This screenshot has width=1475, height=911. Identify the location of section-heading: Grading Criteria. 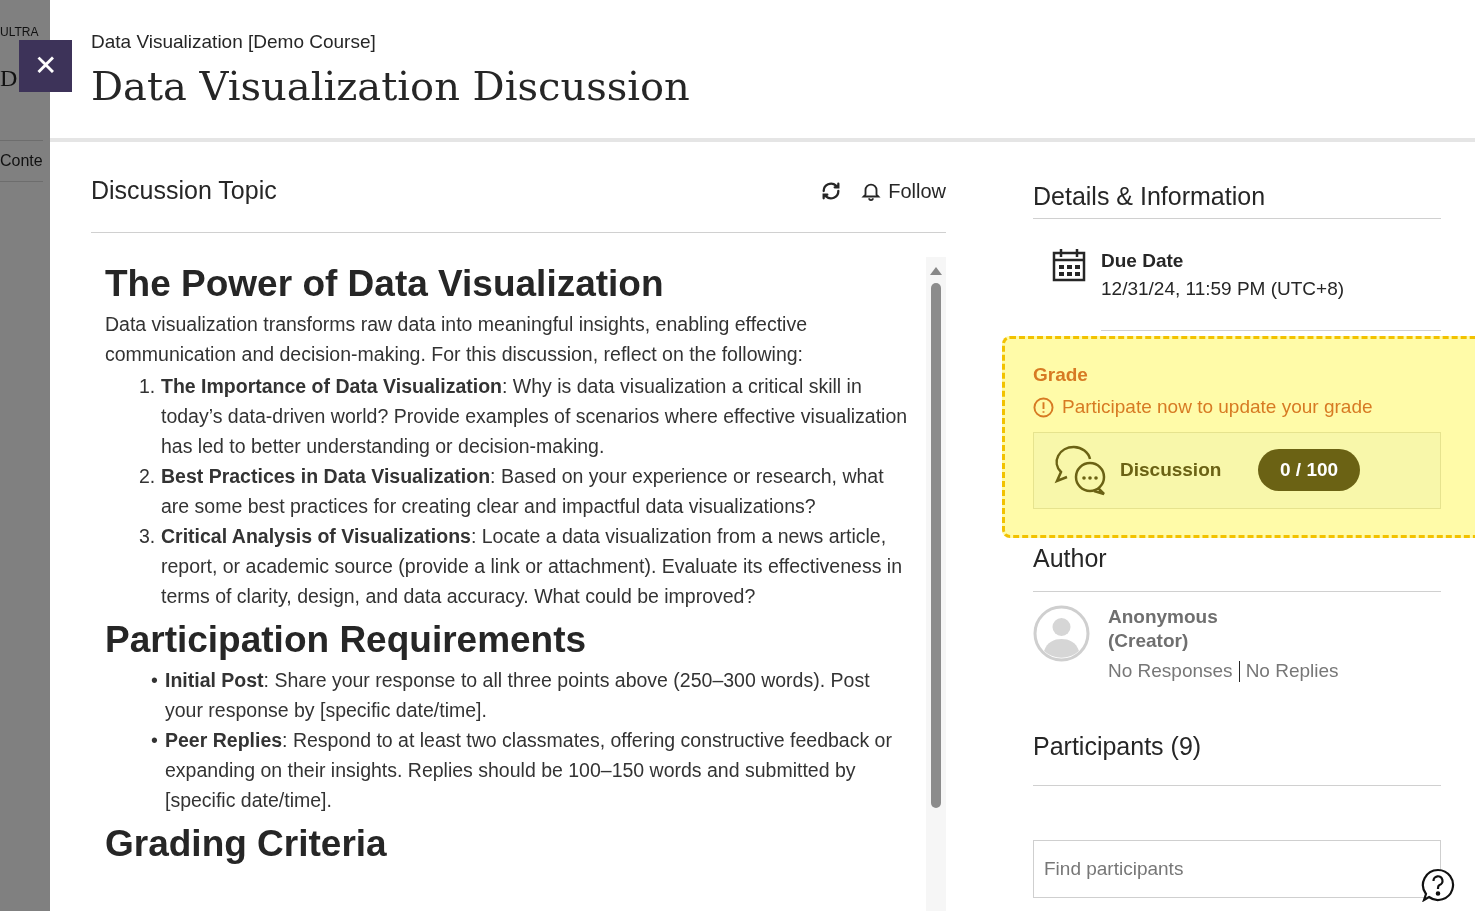
(246, 843).